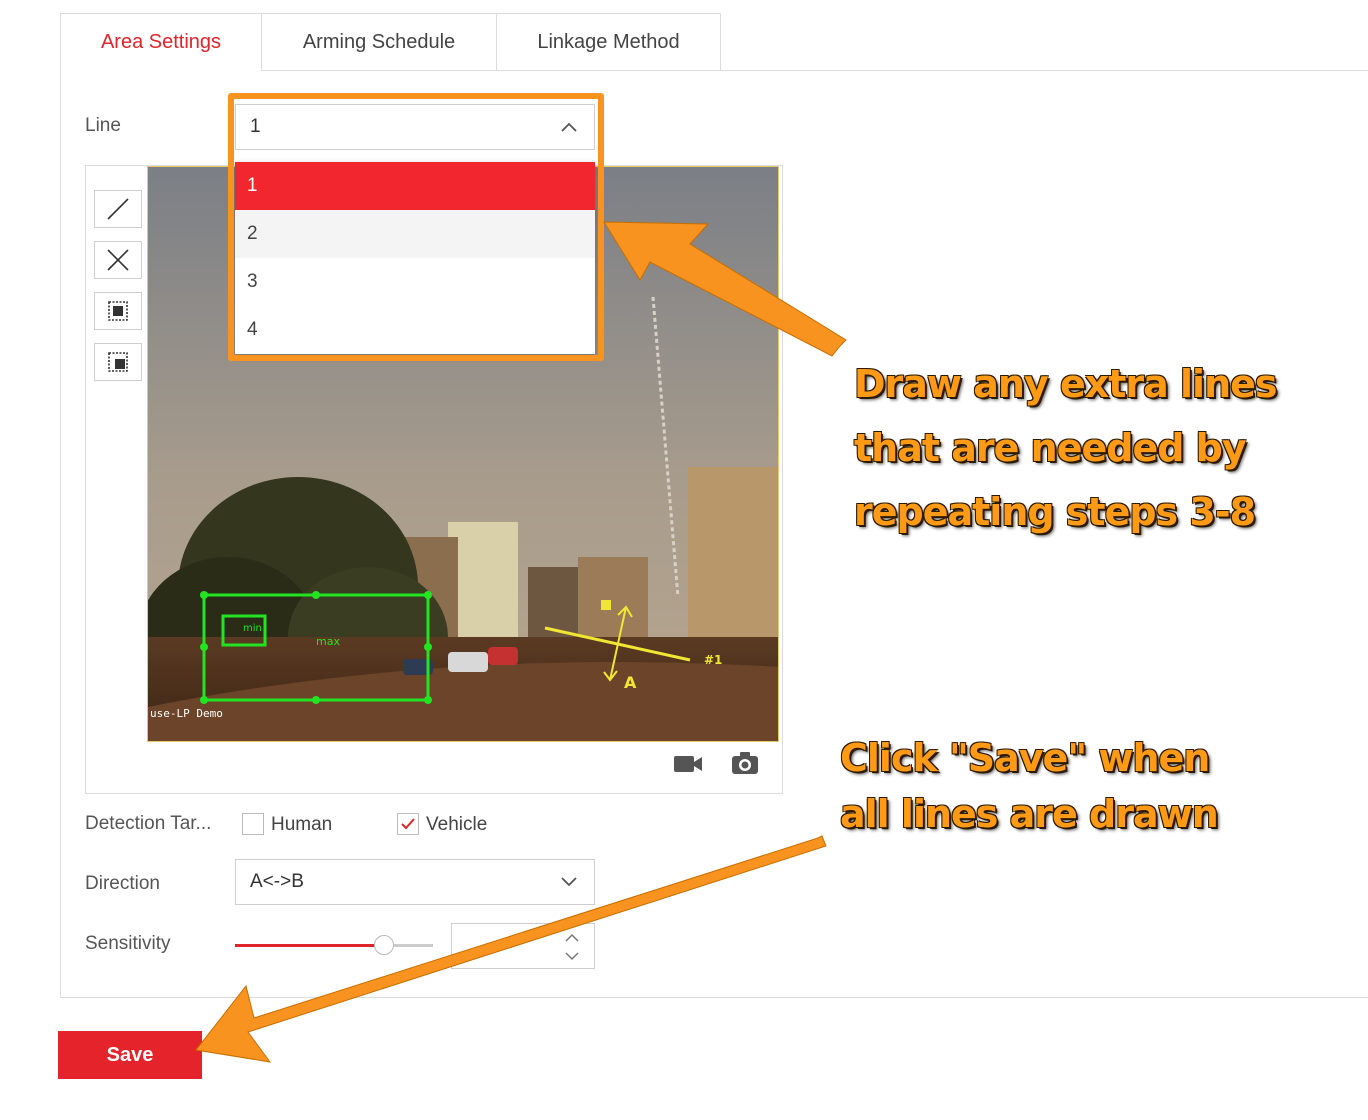 This screenshot has height=1120, width=1368. Describe the element at coordinates (252, 628) in the screenshot. I see `min-label: min` at that location.